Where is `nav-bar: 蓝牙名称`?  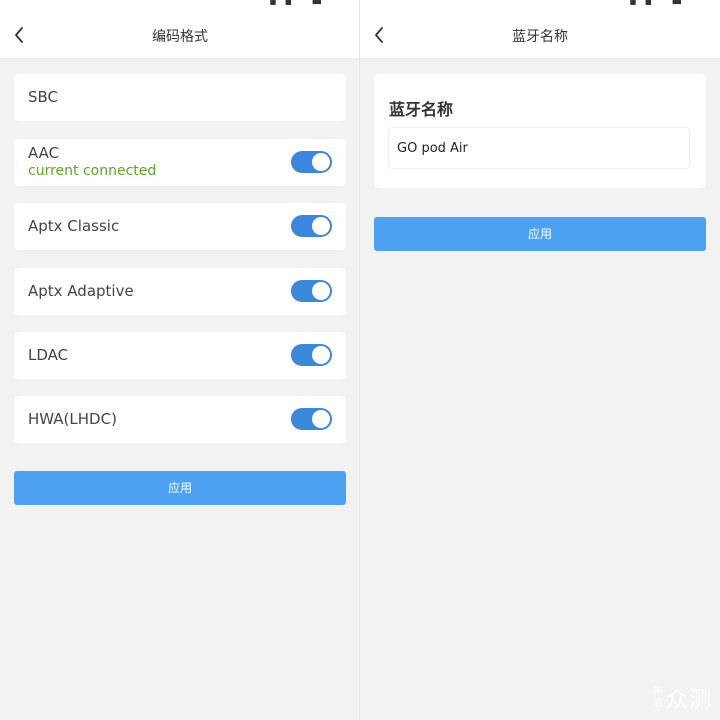 nav-bar: 蓝牙名称 is located at coordinates (540, 35).